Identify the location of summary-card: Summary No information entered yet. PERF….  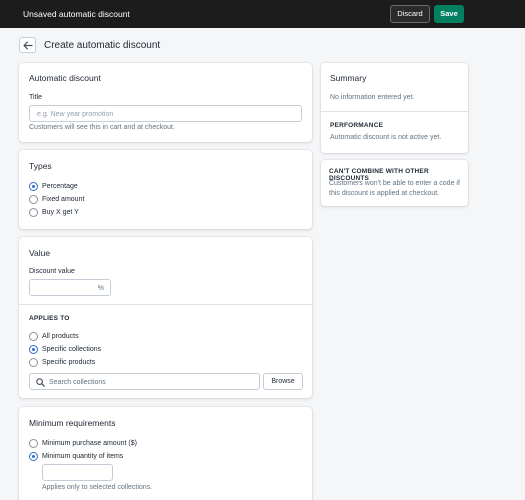
(394, 108).